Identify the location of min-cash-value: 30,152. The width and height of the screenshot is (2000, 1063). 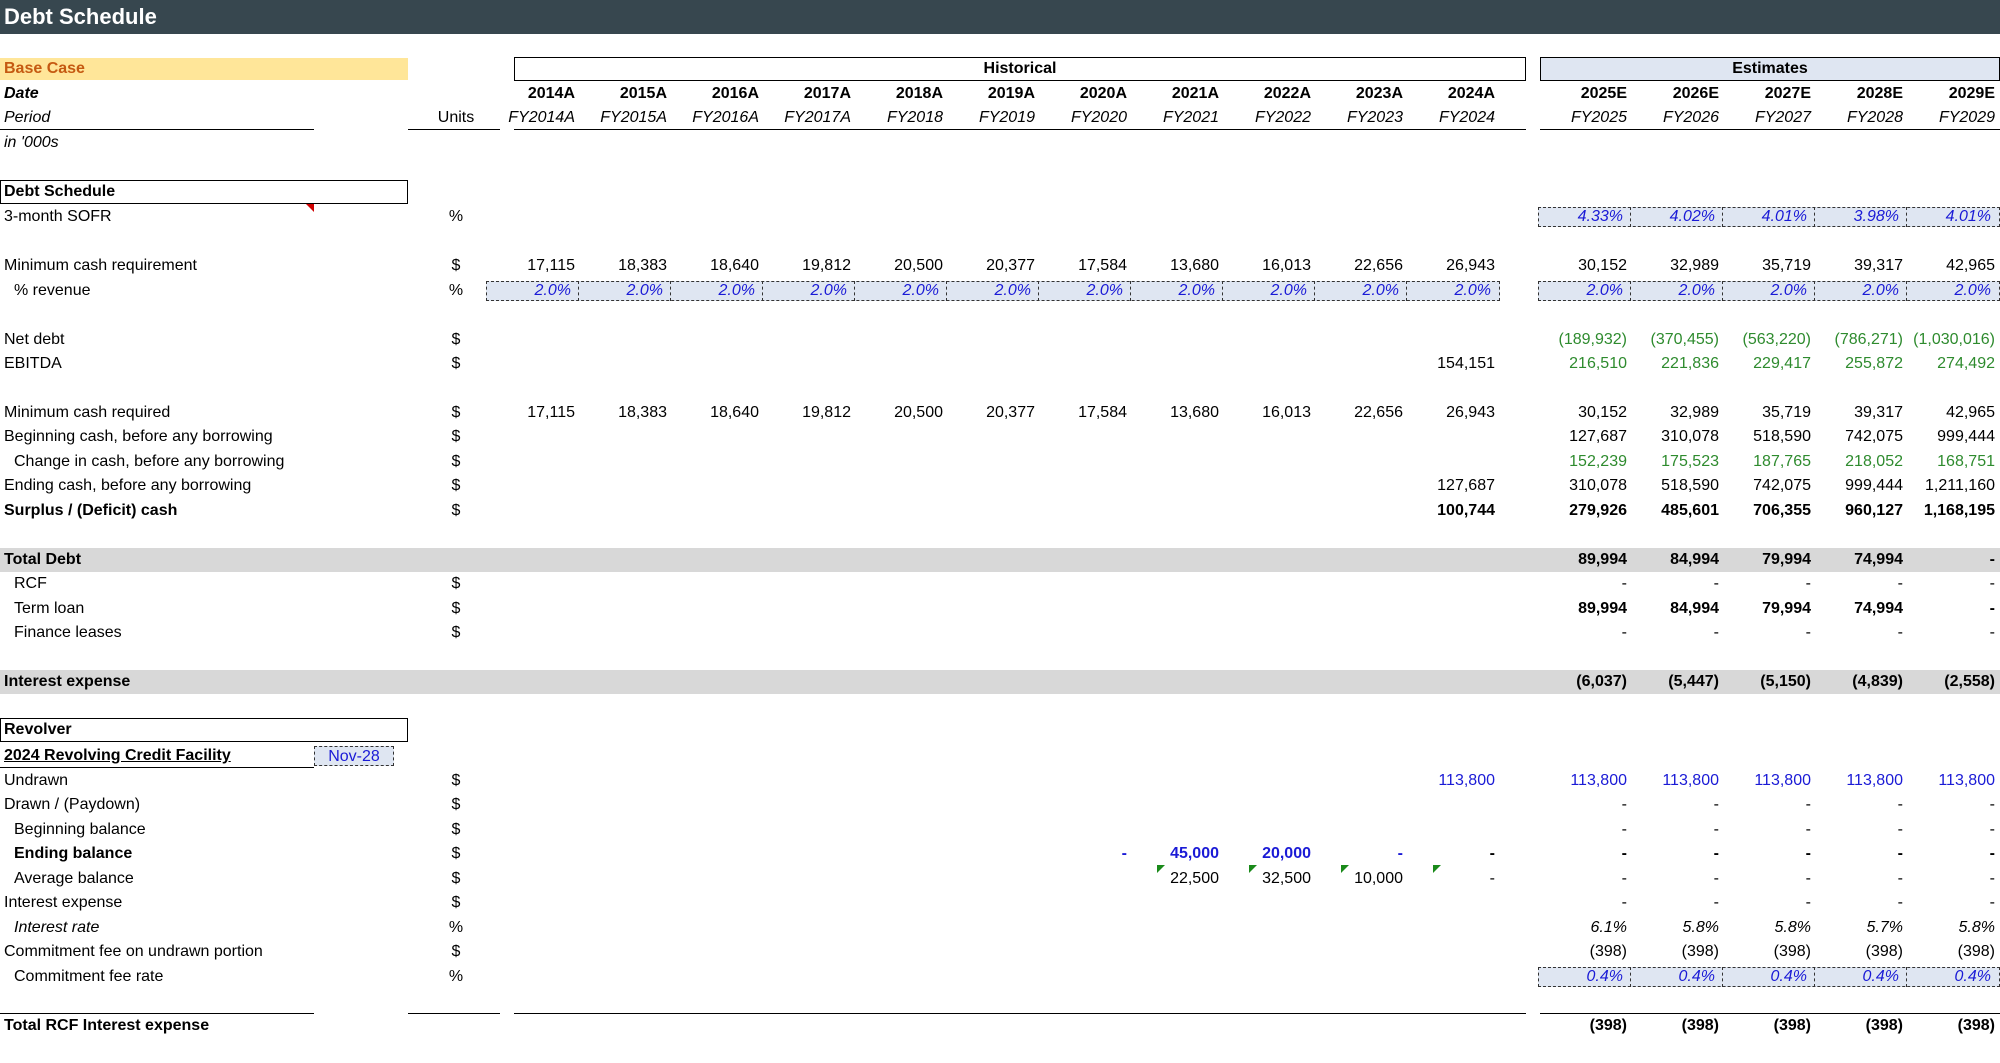
(1584, 266).